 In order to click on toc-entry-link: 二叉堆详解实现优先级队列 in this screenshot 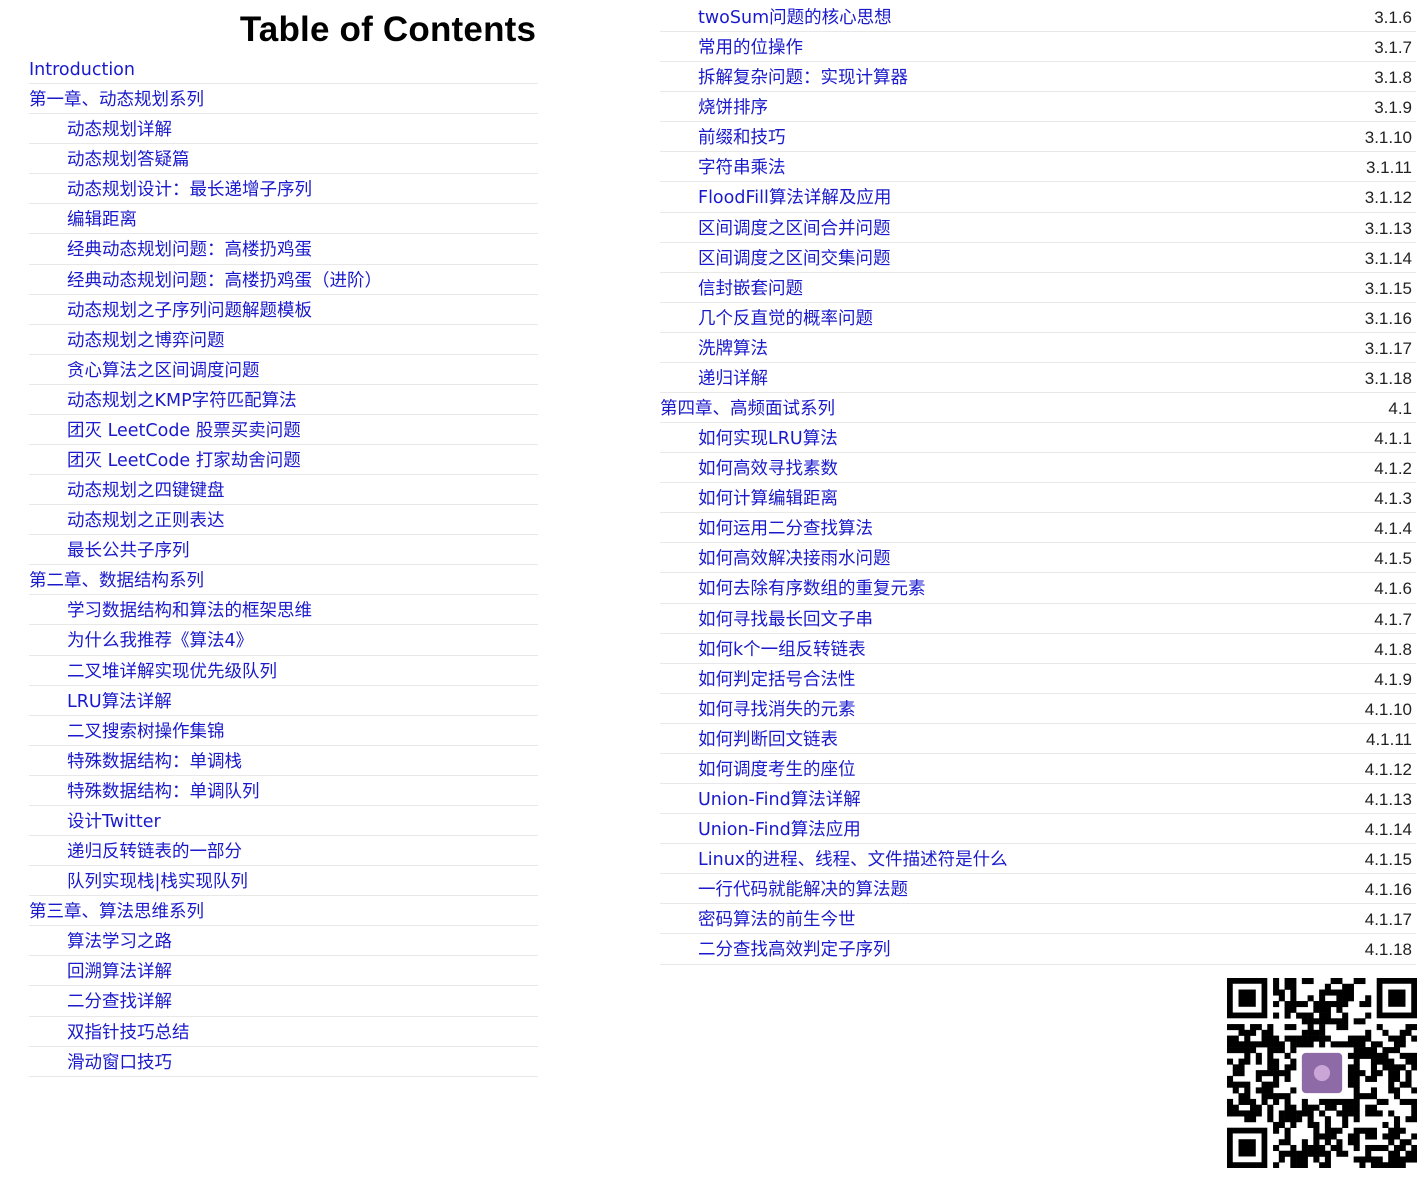, I will do `click(172, 672)`.